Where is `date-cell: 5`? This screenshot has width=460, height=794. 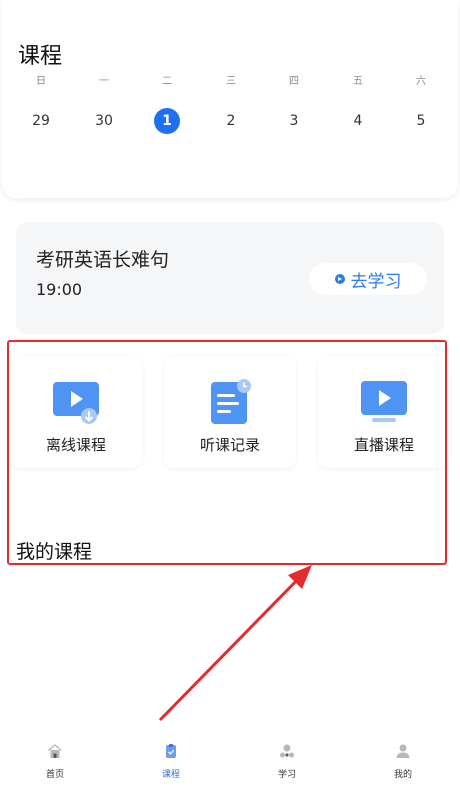 date-cell: 5 is located at coordinates (421, 121).